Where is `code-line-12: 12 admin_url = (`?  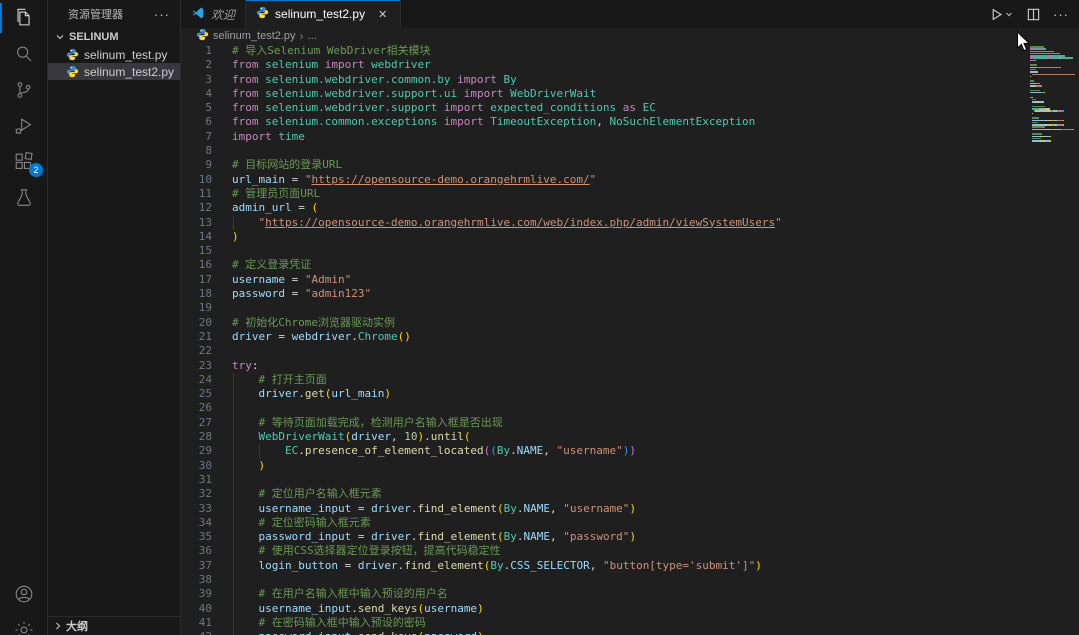
code-line-12: 12 admin_url = ( is located at coordinates (605, 208).